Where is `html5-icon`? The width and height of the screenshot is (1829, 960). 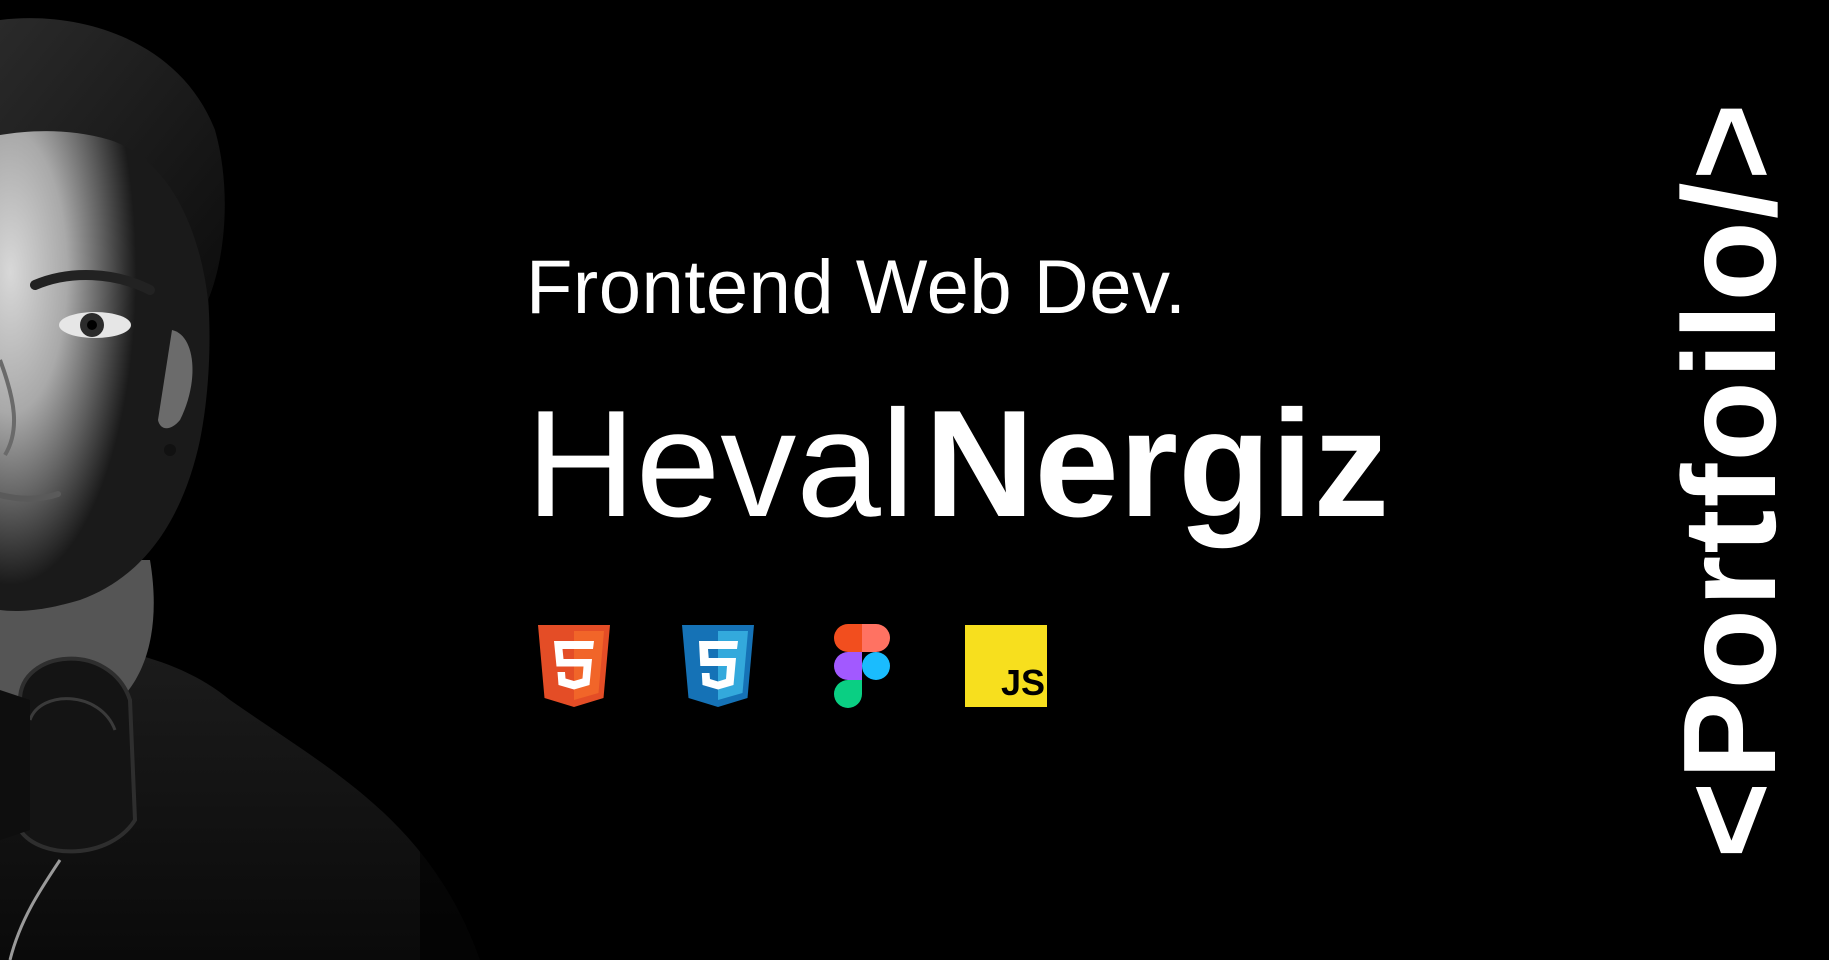
html5-icon is located at coordinates (574, 666).